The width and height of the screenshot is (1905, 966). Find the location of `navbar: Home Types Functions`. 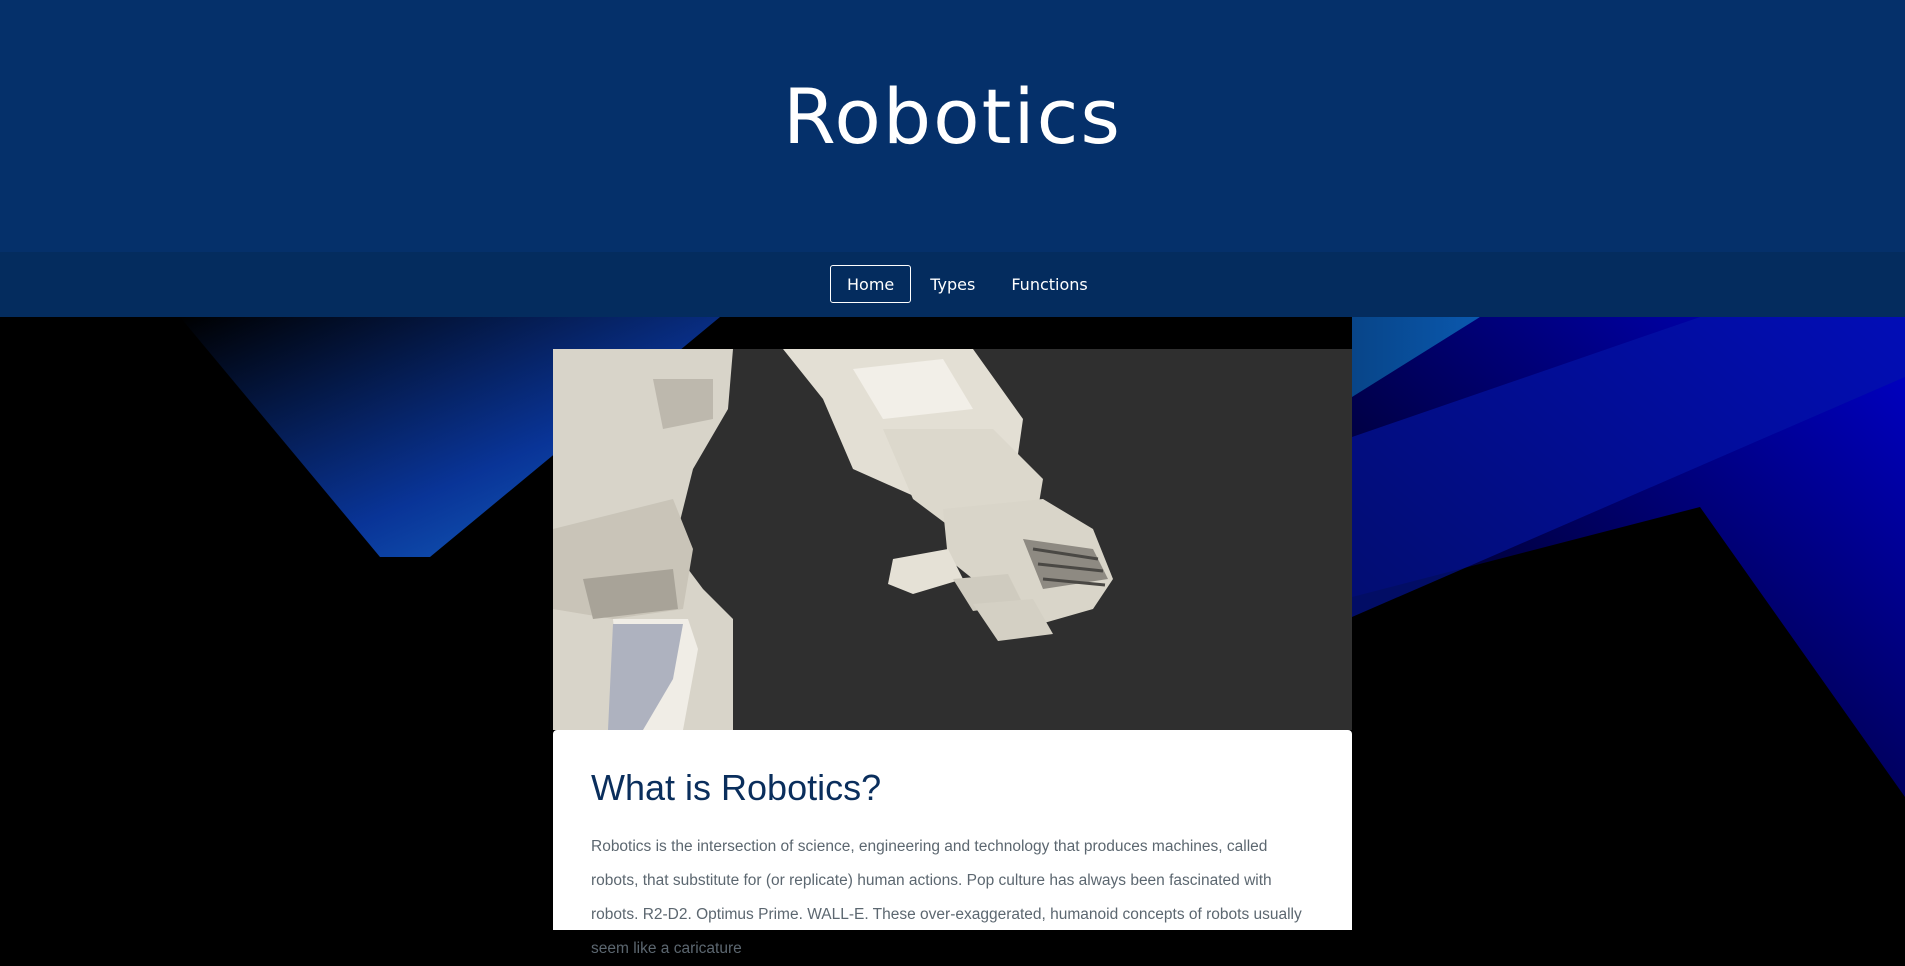

navbar: Home Types Functions is located at coordinates (952, 284).